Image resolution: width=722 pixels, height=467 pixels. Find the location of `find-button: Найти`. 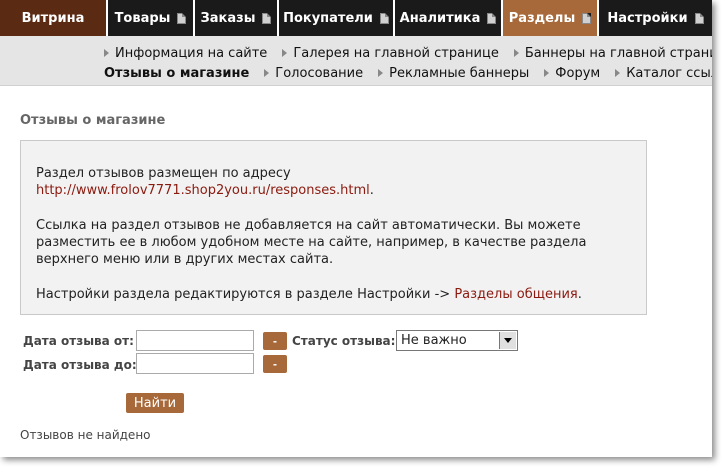

find-button: Найти is located at coordinates (155, 403).